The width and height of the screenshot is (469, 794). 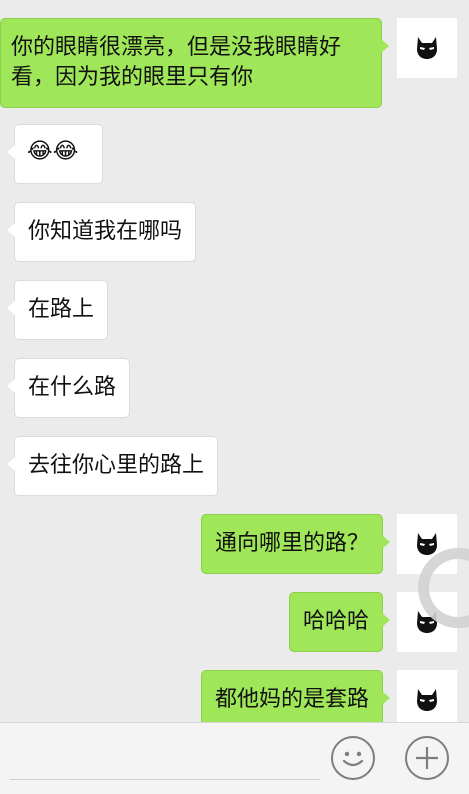 I want to click on sent-message-bubble: 你的眼睛很漂亮，但是没我眼睛好看，因为我的眼里只有你, so click(x=194, y=63).